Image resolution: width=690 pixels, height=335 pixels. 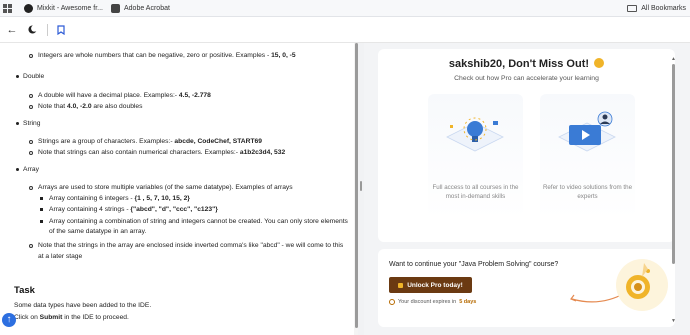 I want to click on double-title: Double, so click(x=34, y=76).